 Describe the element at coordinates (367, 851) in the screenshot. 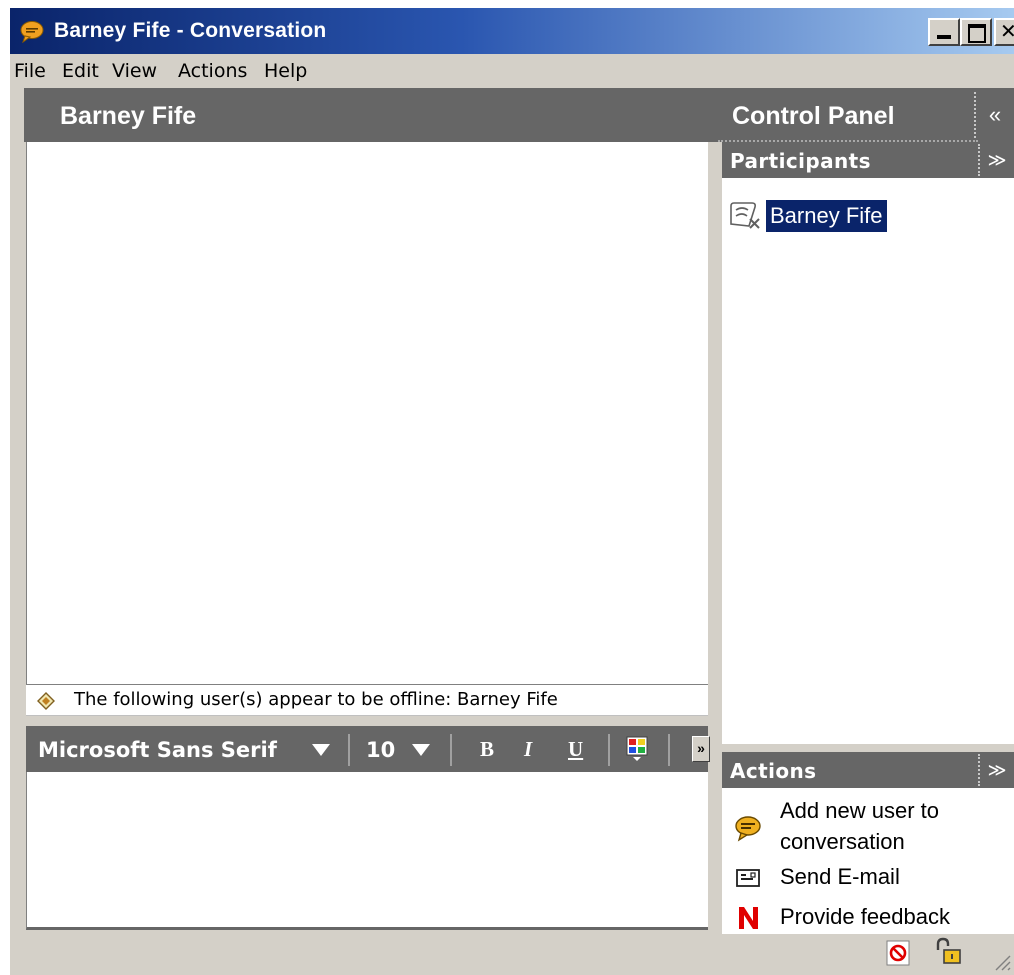

I see `message-compose-input` at that location.